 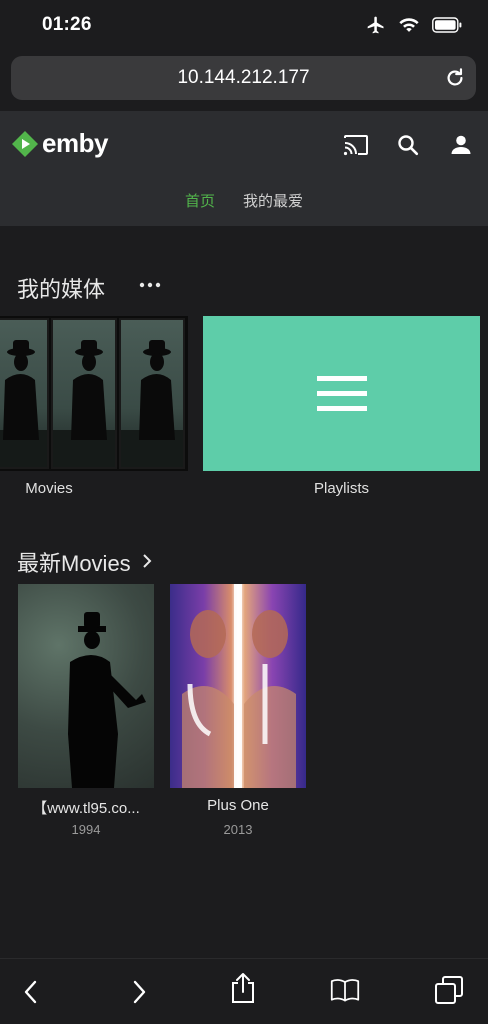 I want to click on user-button, so click(x=461, y=145).